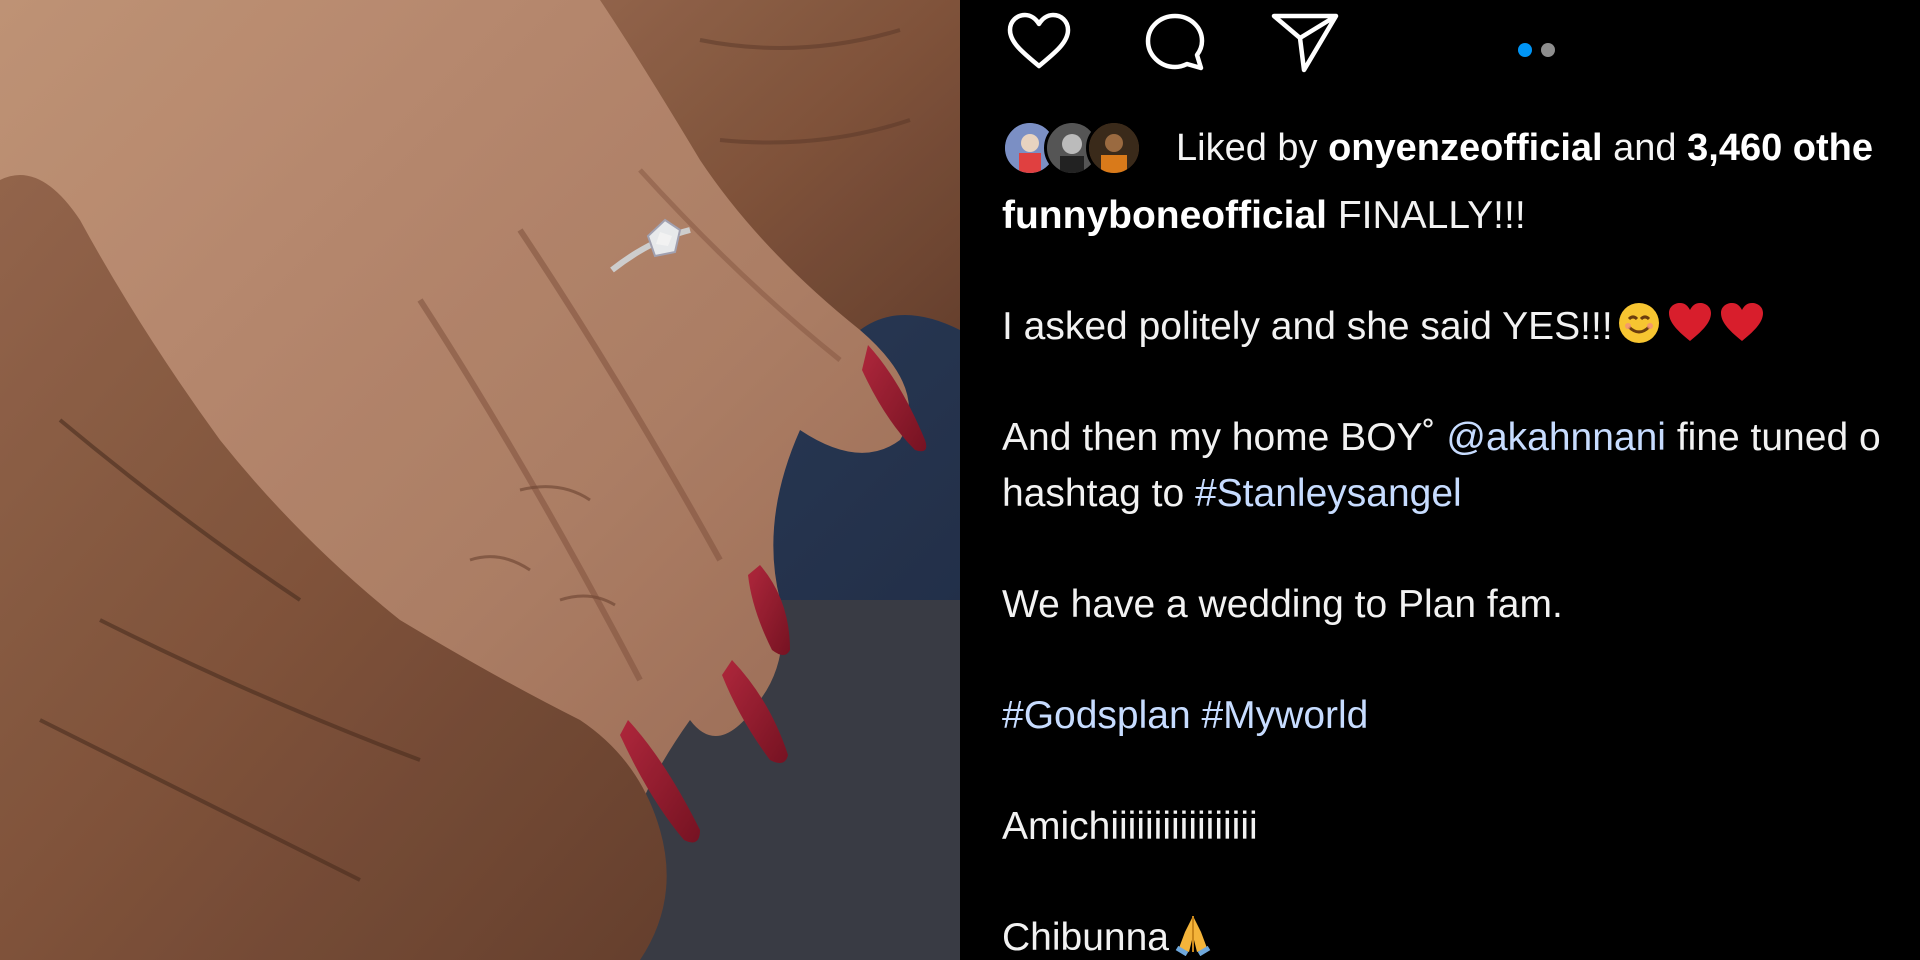 Image resolution: width=1920 pixels, height=960 pixels. I want to click on hashtag-link: #Stanleysangel, so click(1328, 493).